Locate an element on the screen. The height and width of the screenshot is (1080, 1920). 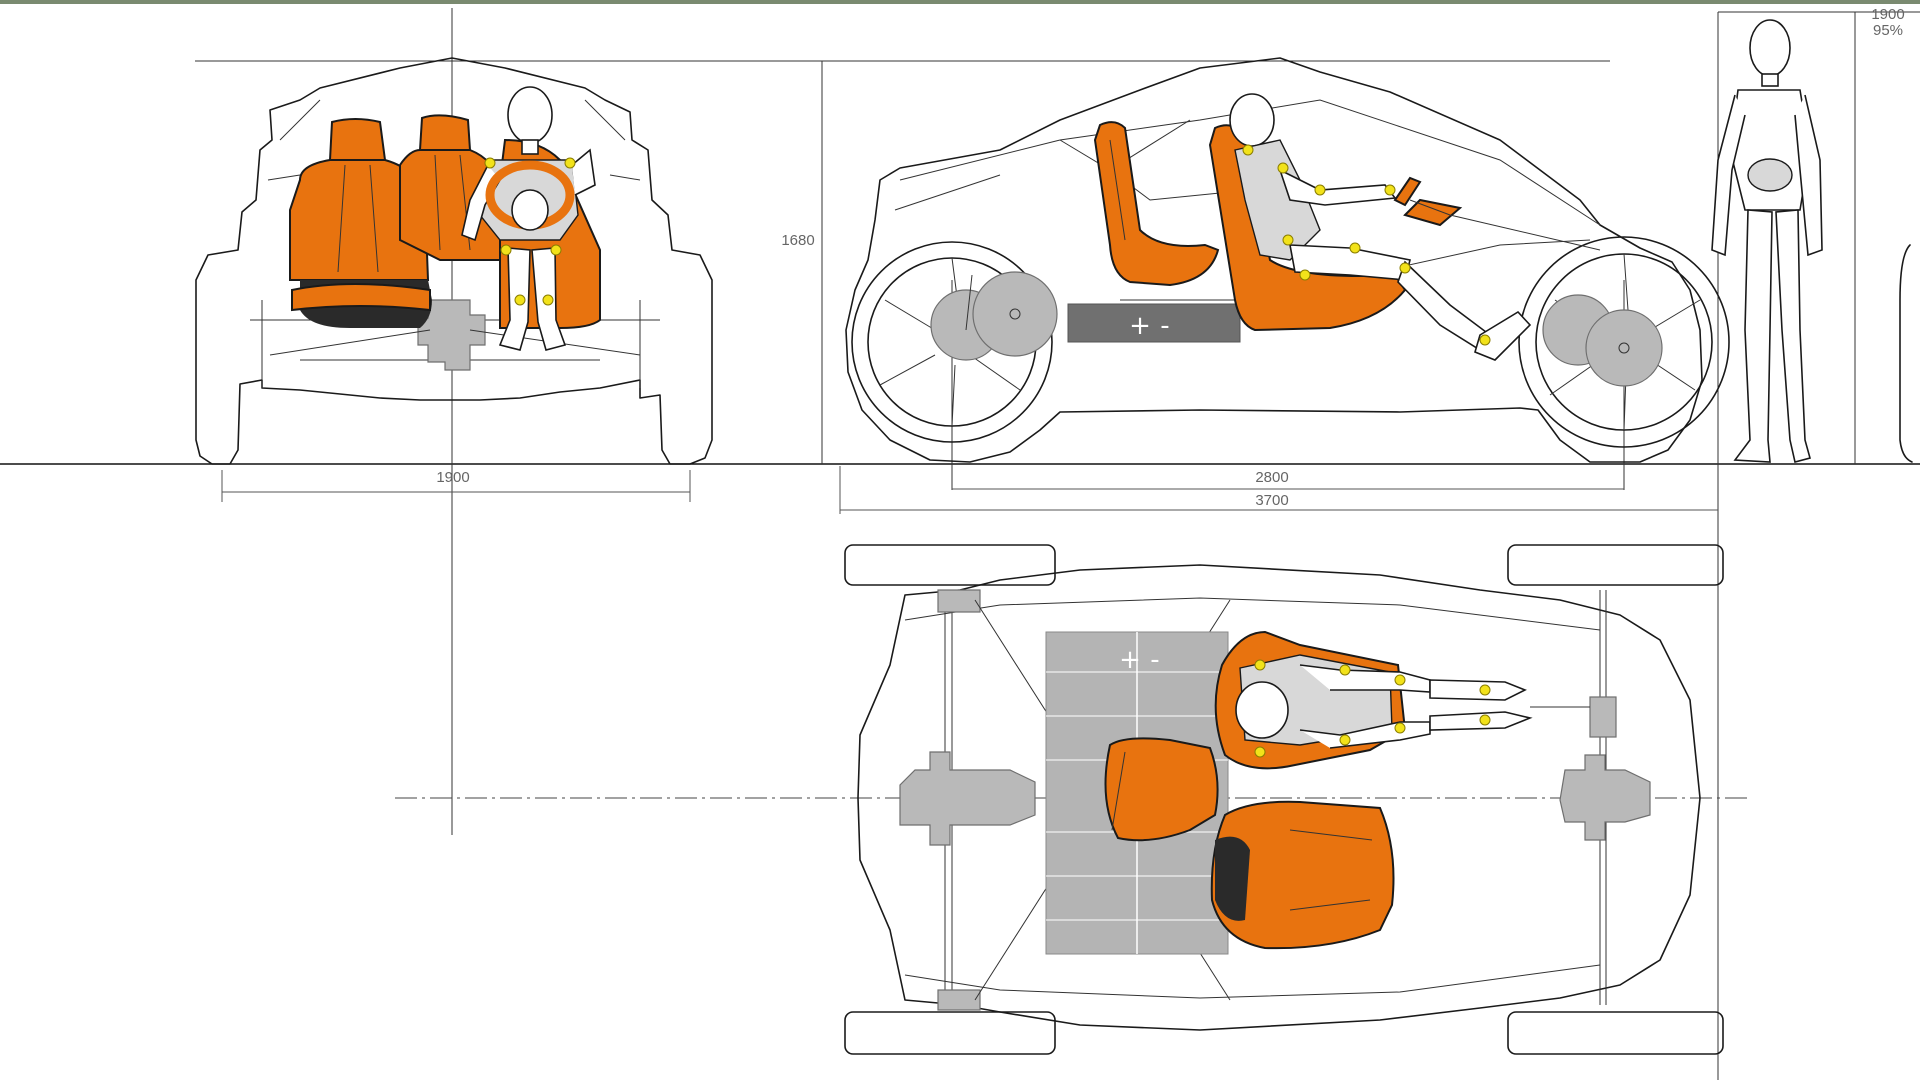
side-battery: + - is located at coordinates (1154, 323).